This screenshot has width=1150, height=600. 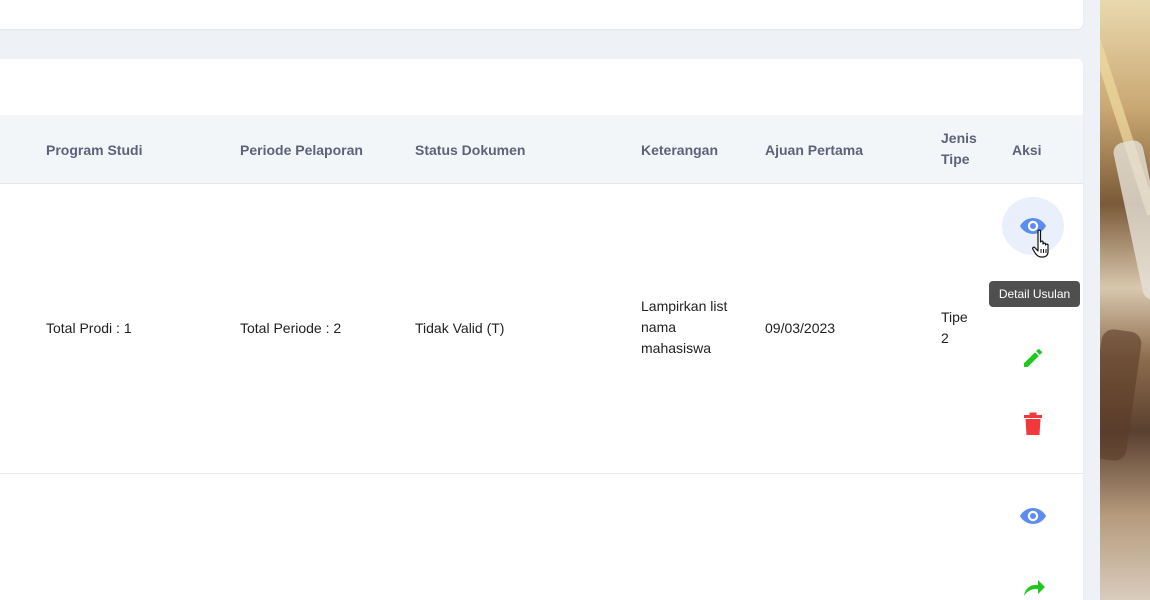 I want to click on cell-jenis-tipe: Tipe 2, so click(x=954, y=328).